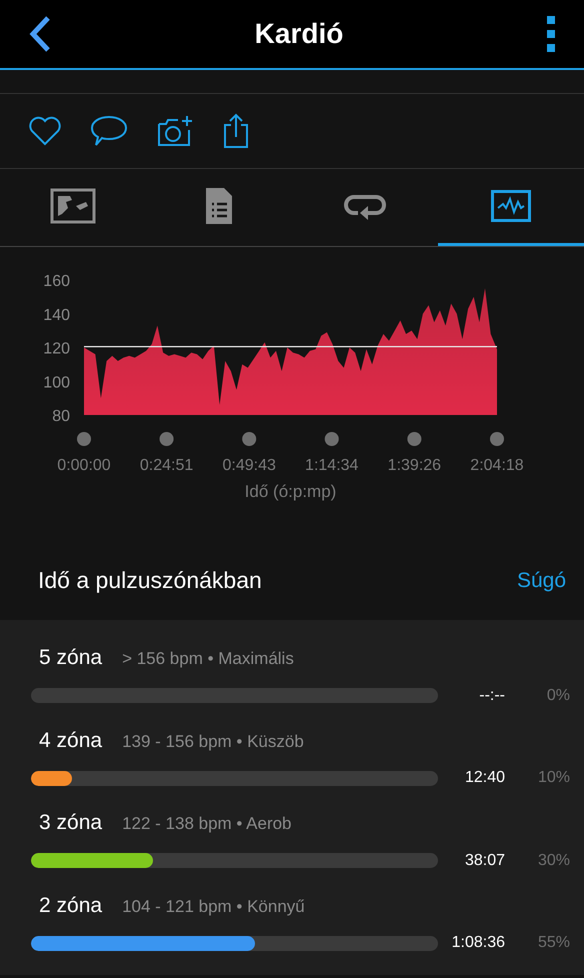 Image resolution: width=584 pixels, height=978 pixels. I want to click on help-link: Súgó, so click(541, 580).